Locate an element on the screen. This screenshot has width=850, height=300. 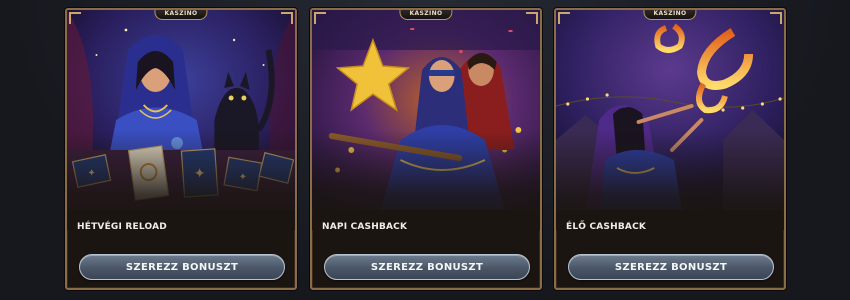
promo-title: ÉLŐ CASHBACK is located at coordinates (606, 227).